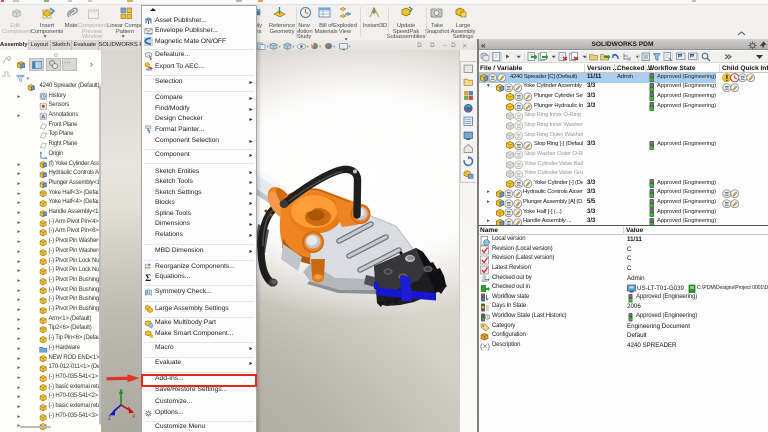 The height and width of the screenshot is (432, 768). I want to click on svg-text: Z, so click(109, 418).